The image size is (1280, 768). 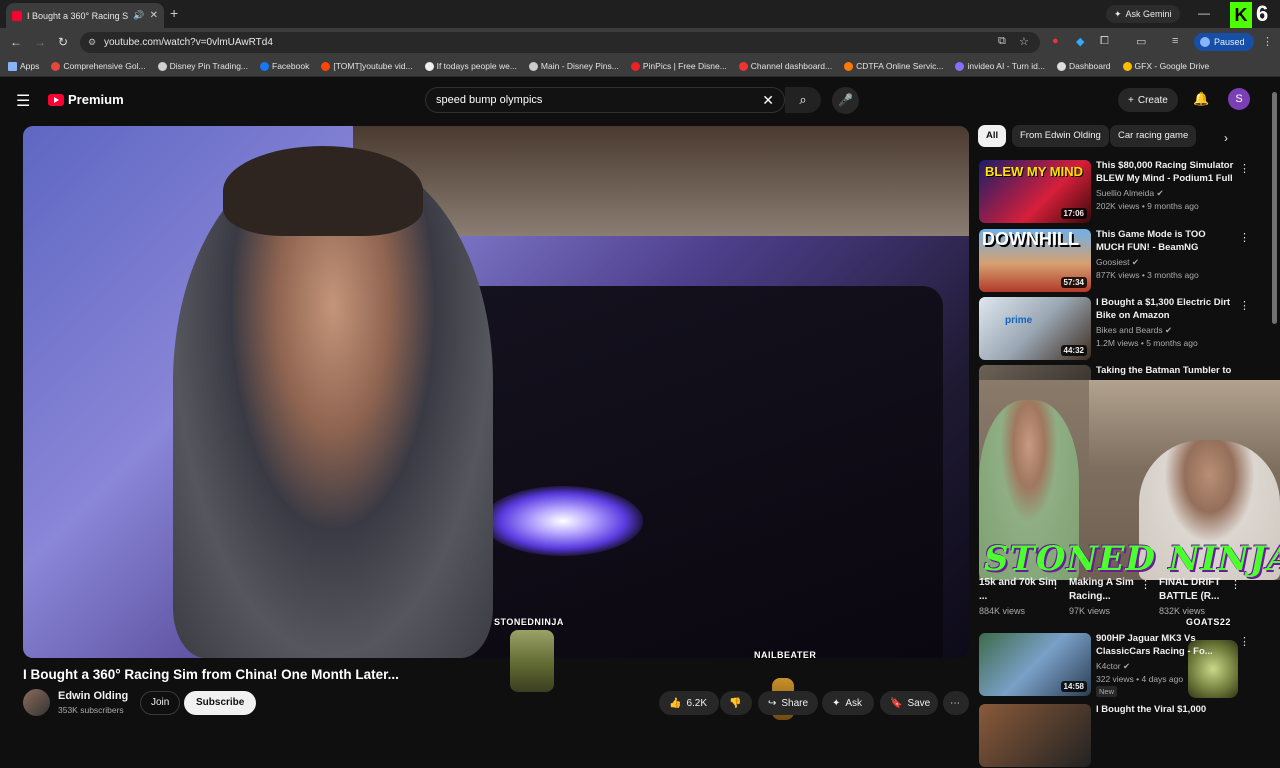 I want to click on back-icon: ←, so click(x=16, y=42).